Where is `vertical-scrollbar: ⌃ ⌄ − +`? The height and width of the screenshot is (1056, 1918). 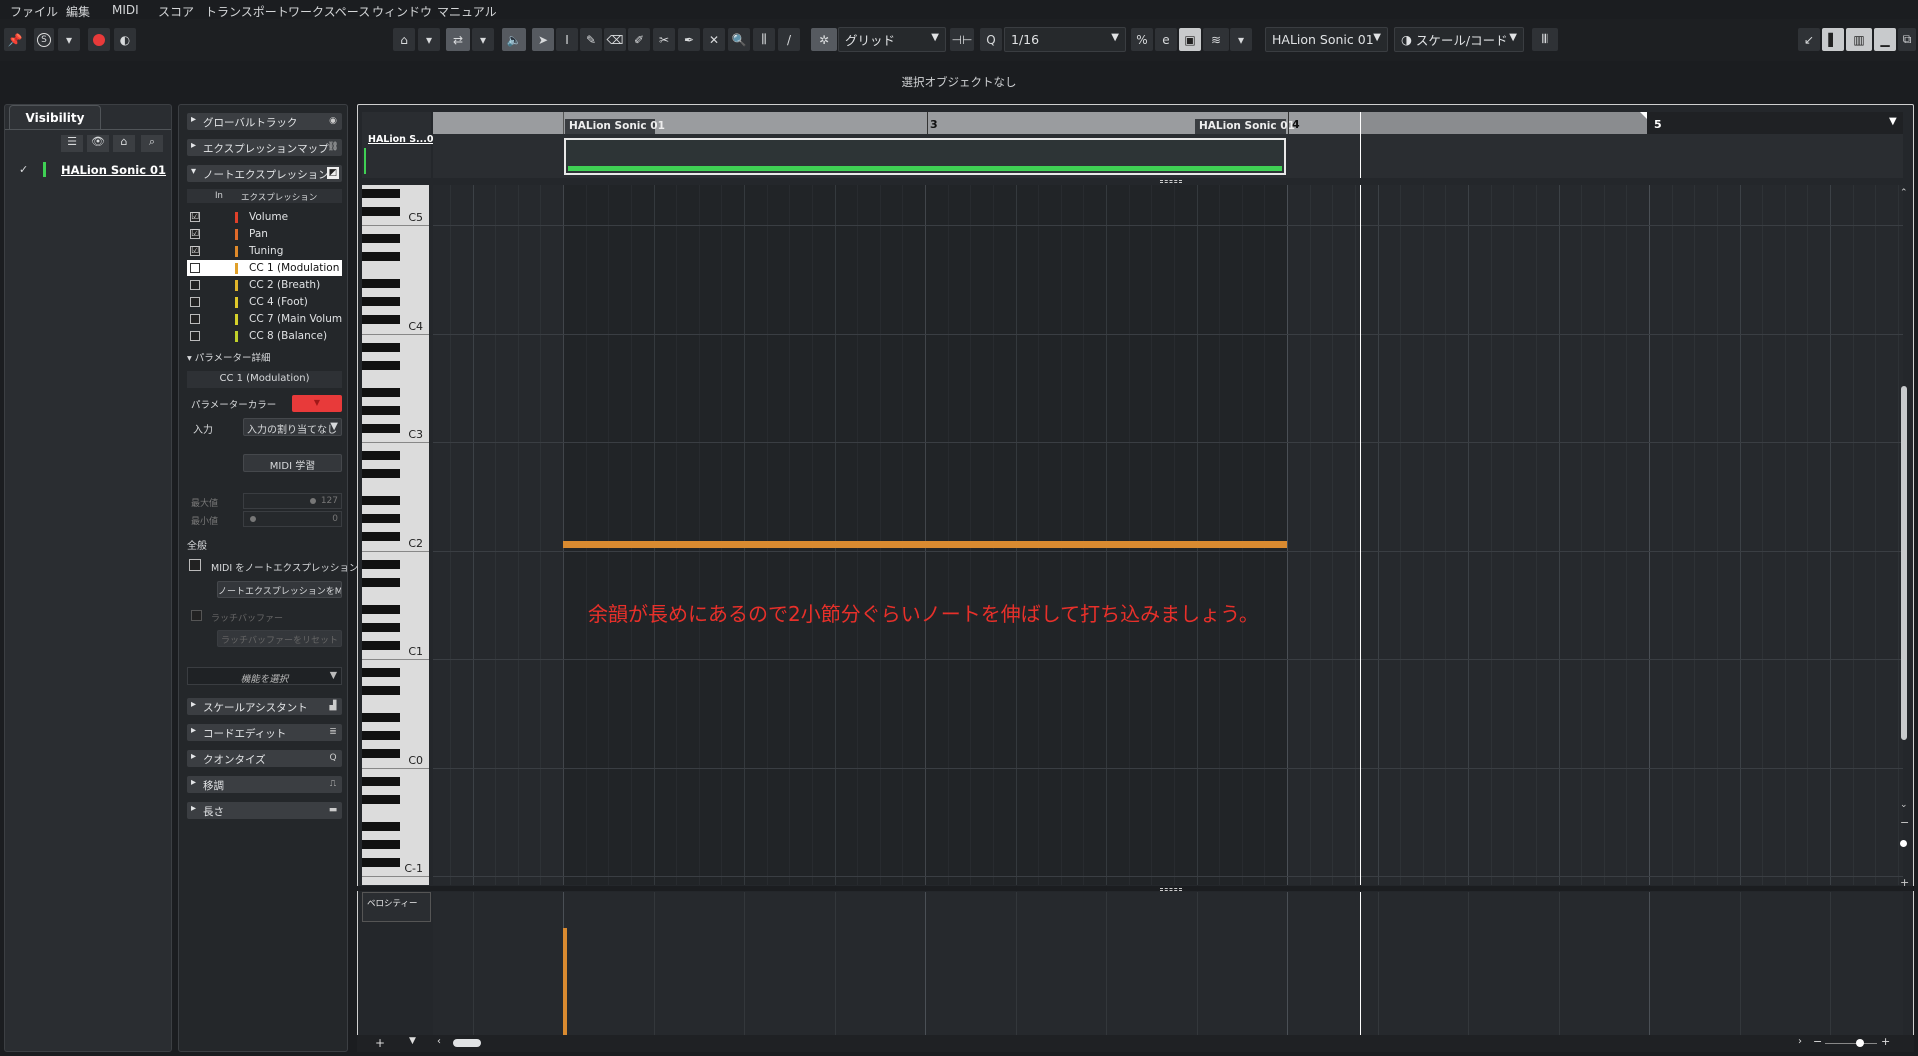
vertical-scrollbar: ⌃ ⌄ − + is located at coordinates (1904, 538).